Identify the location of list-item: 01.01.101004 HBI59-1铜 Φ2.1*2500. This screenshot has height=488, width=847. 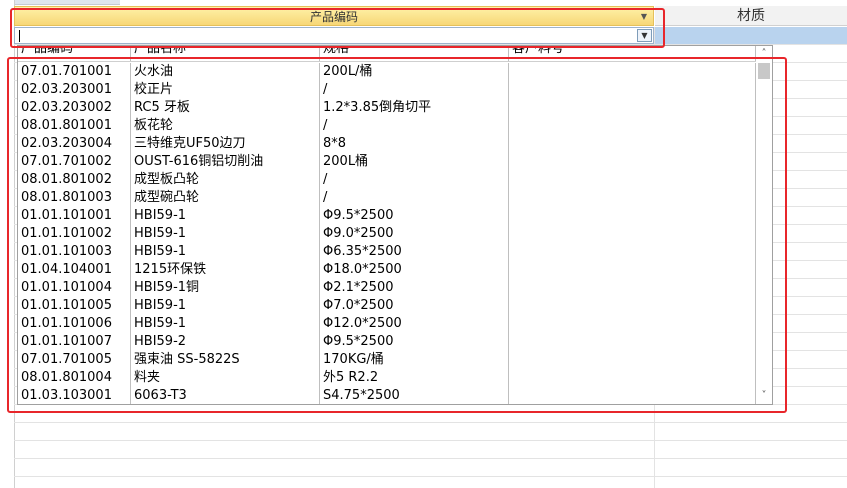
(387, 288).